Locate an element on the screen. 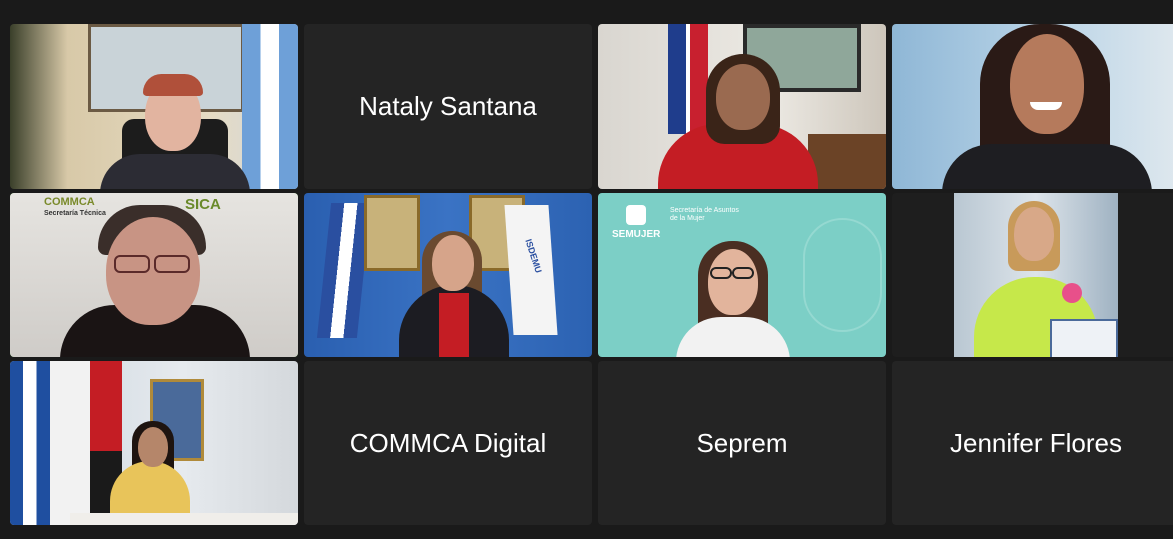 This screenshot has height=539, width=1173. participant-name: COMMCA Digital is located at coordinates (448, 442).